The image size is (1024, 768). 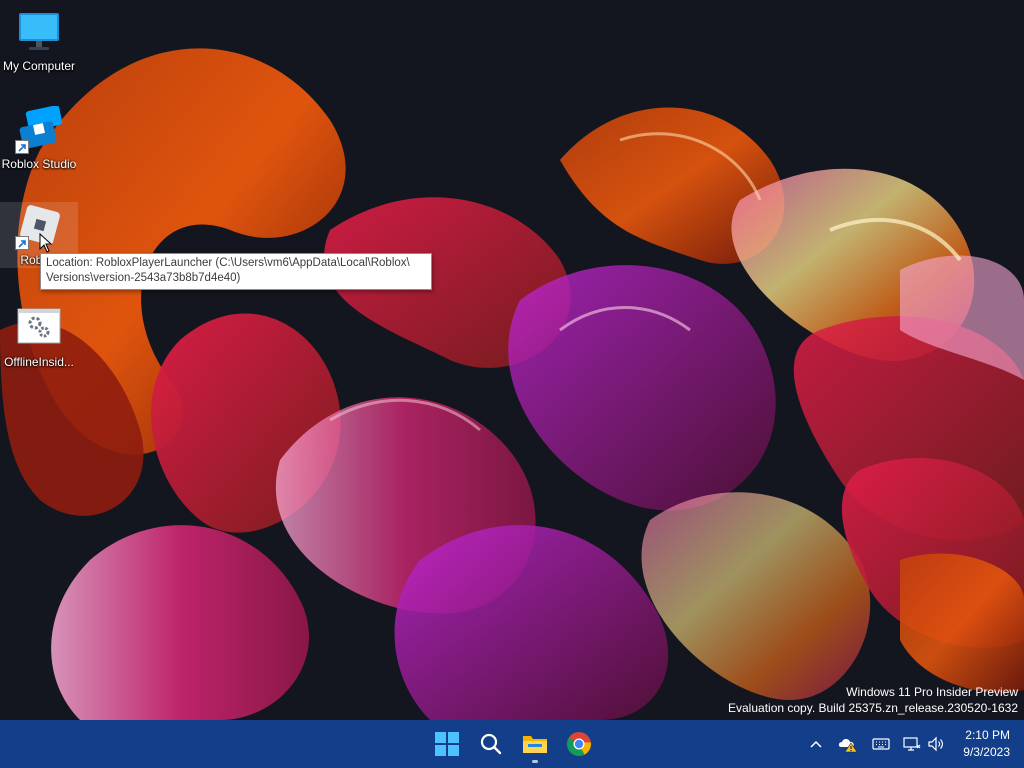 I want to click on keyboard-icon, so click(x=881, y=744).